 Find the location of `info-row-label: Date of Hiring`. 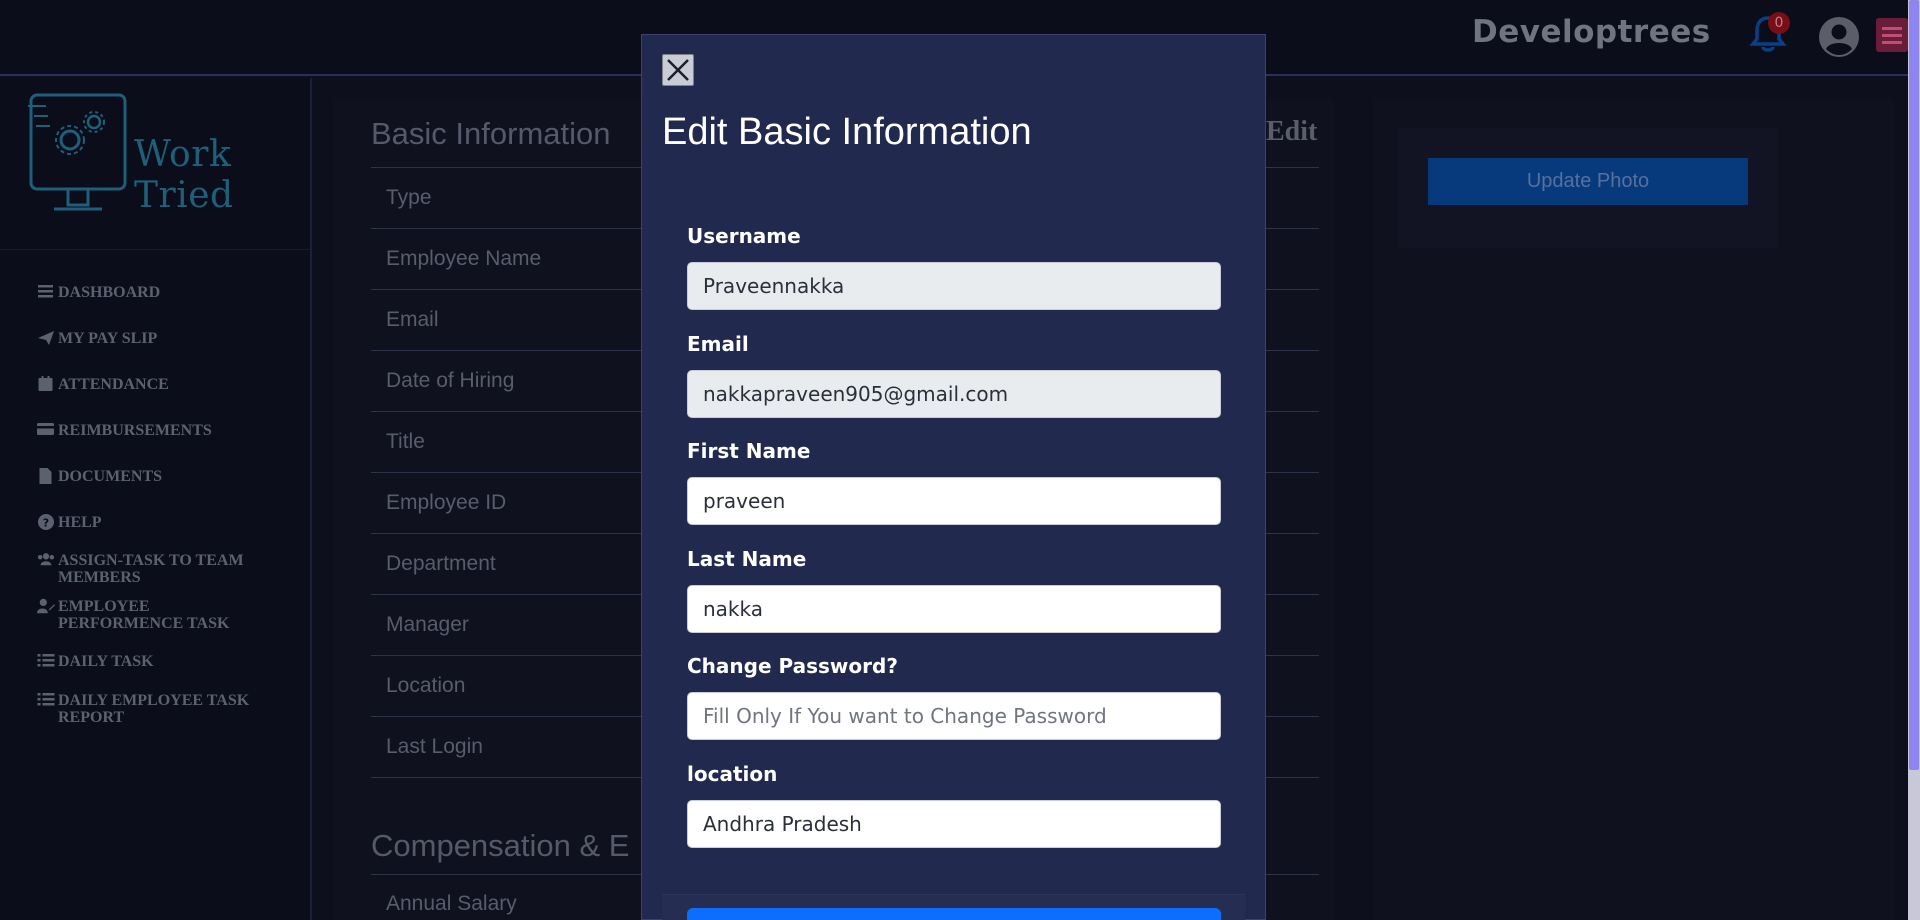

info-row-label: Date of Hiring is located at coordinates (450, 380).